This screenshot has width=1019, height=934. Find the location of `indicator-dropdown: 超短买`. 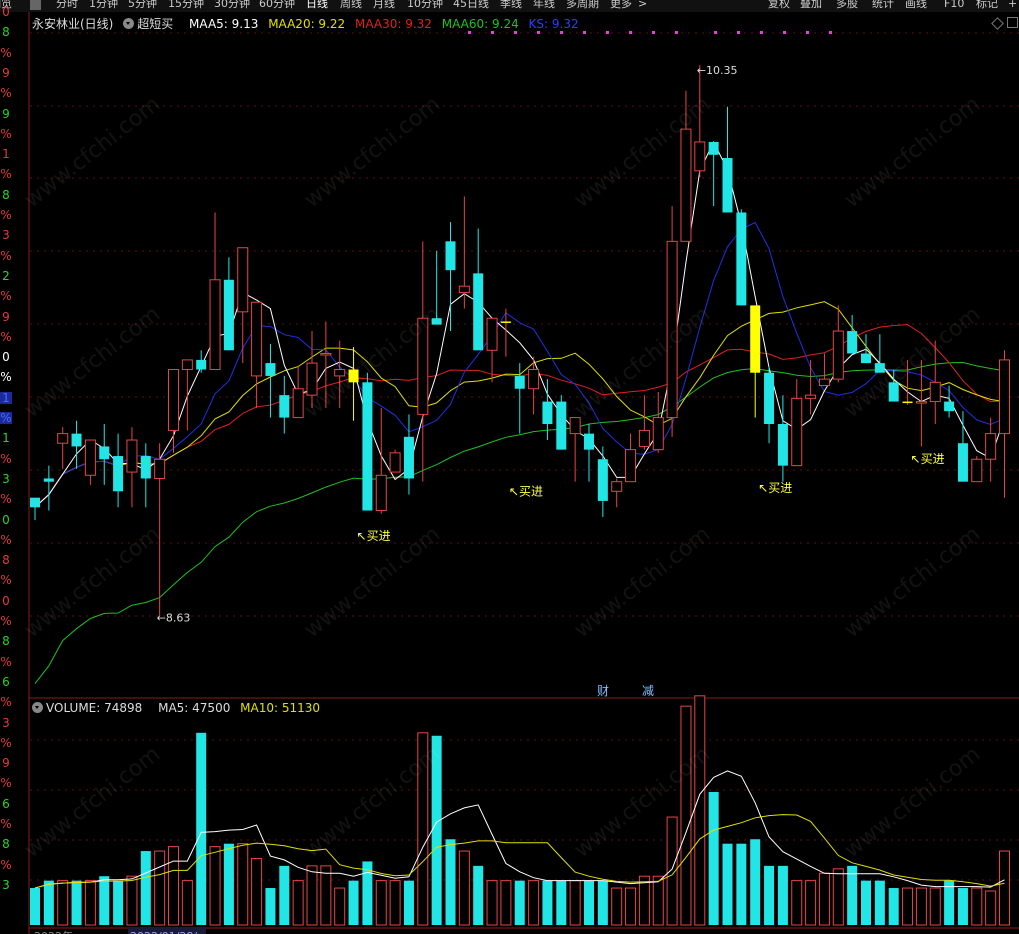

indicator-dropdown: 超短买 is located at coordinates (151, 24).